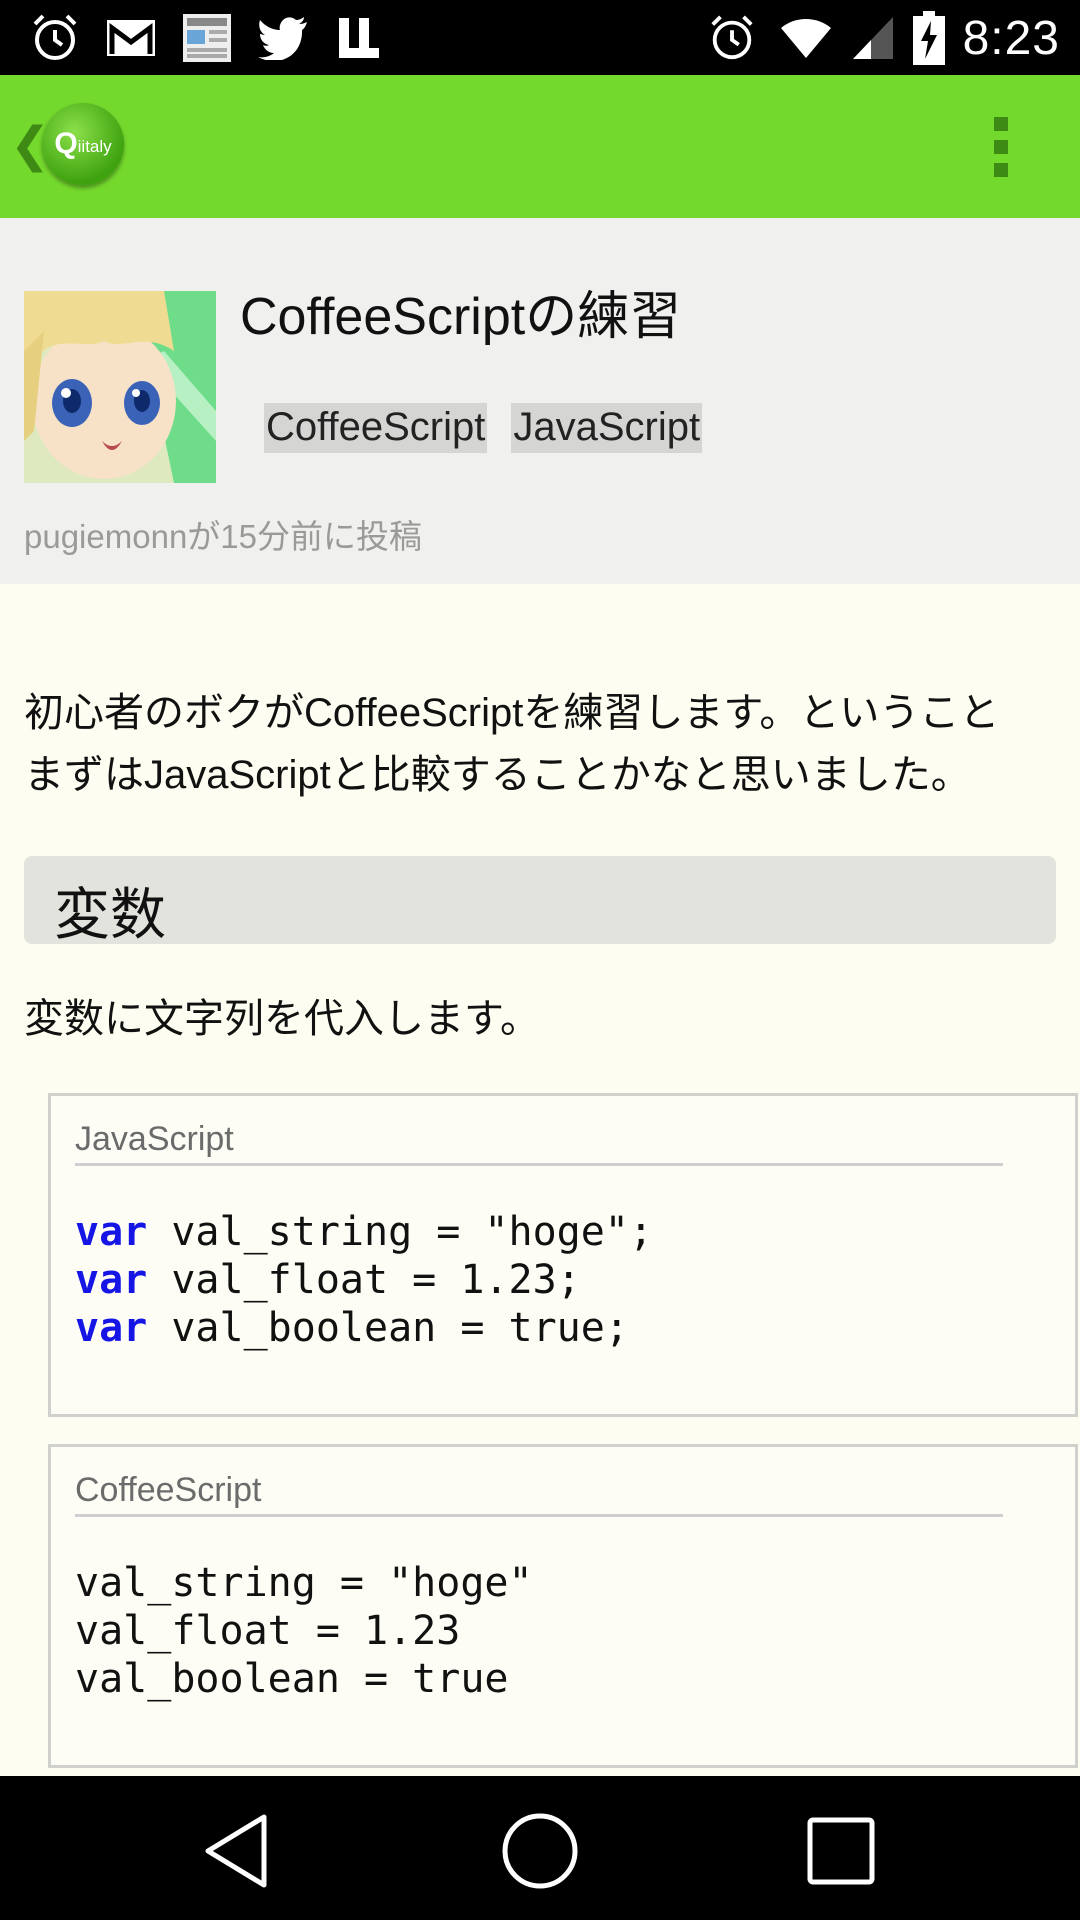 Image resolution: width=1080 pixels, height=1920 pixels. What do you see at coordinates (283, 38) in the screenshot?
I see `twitter-icon` at bounding box center [283, 38].